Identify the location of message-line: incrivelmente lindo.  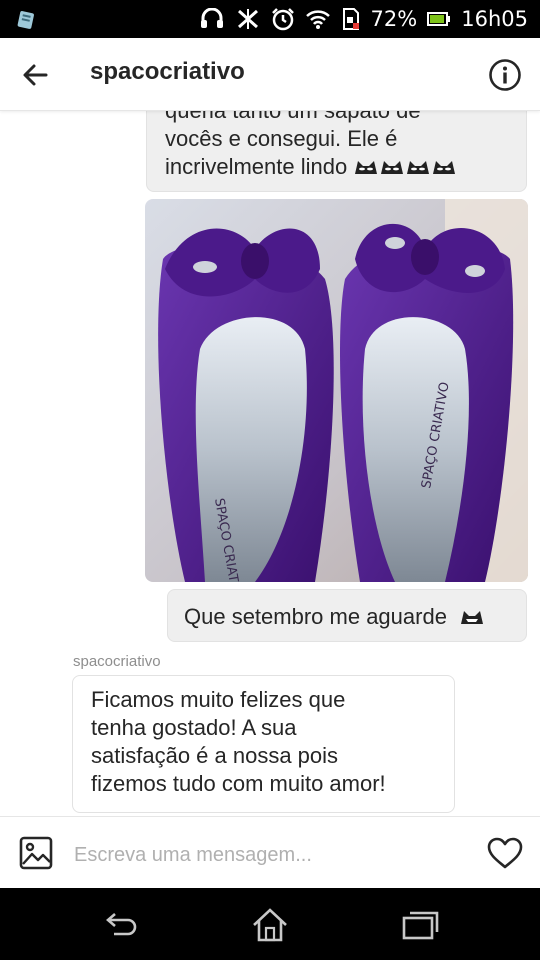
(256, 166).